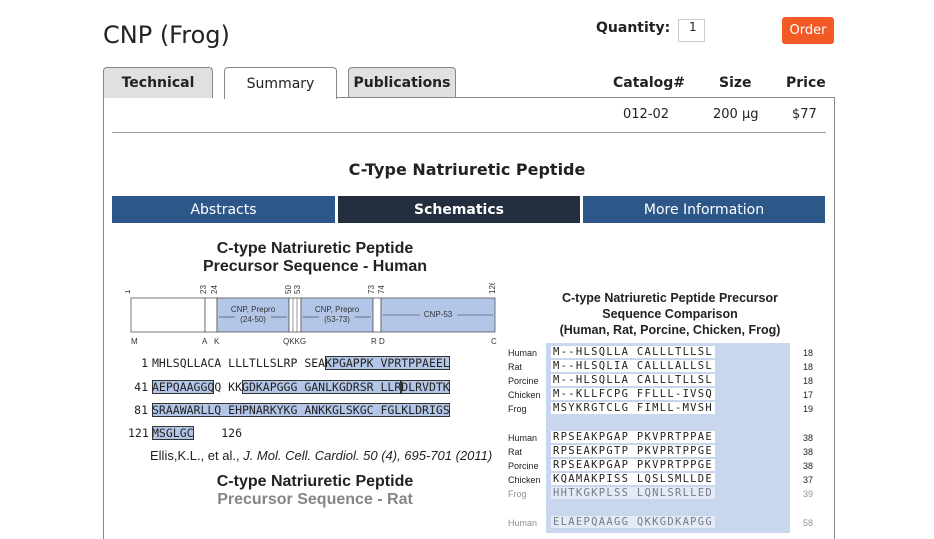 The height and width of the screenshot is (539, 934). I want to click on res-c: C, so click(494, 341).